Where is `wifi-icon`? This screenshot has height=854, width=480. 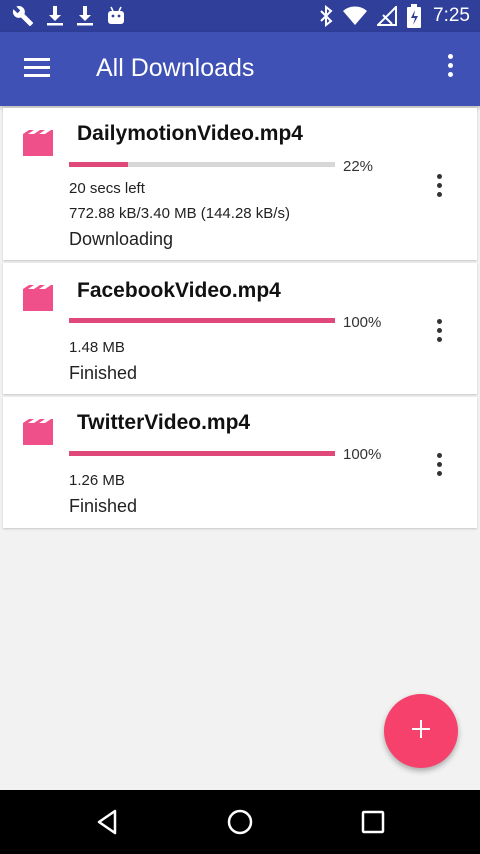 wifi-icon is located at coordinates (355, 16).